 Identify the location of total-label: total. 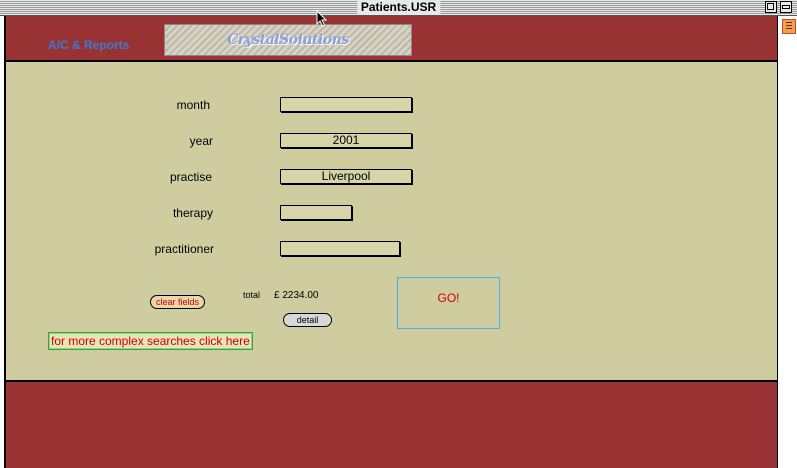
(252, 295).